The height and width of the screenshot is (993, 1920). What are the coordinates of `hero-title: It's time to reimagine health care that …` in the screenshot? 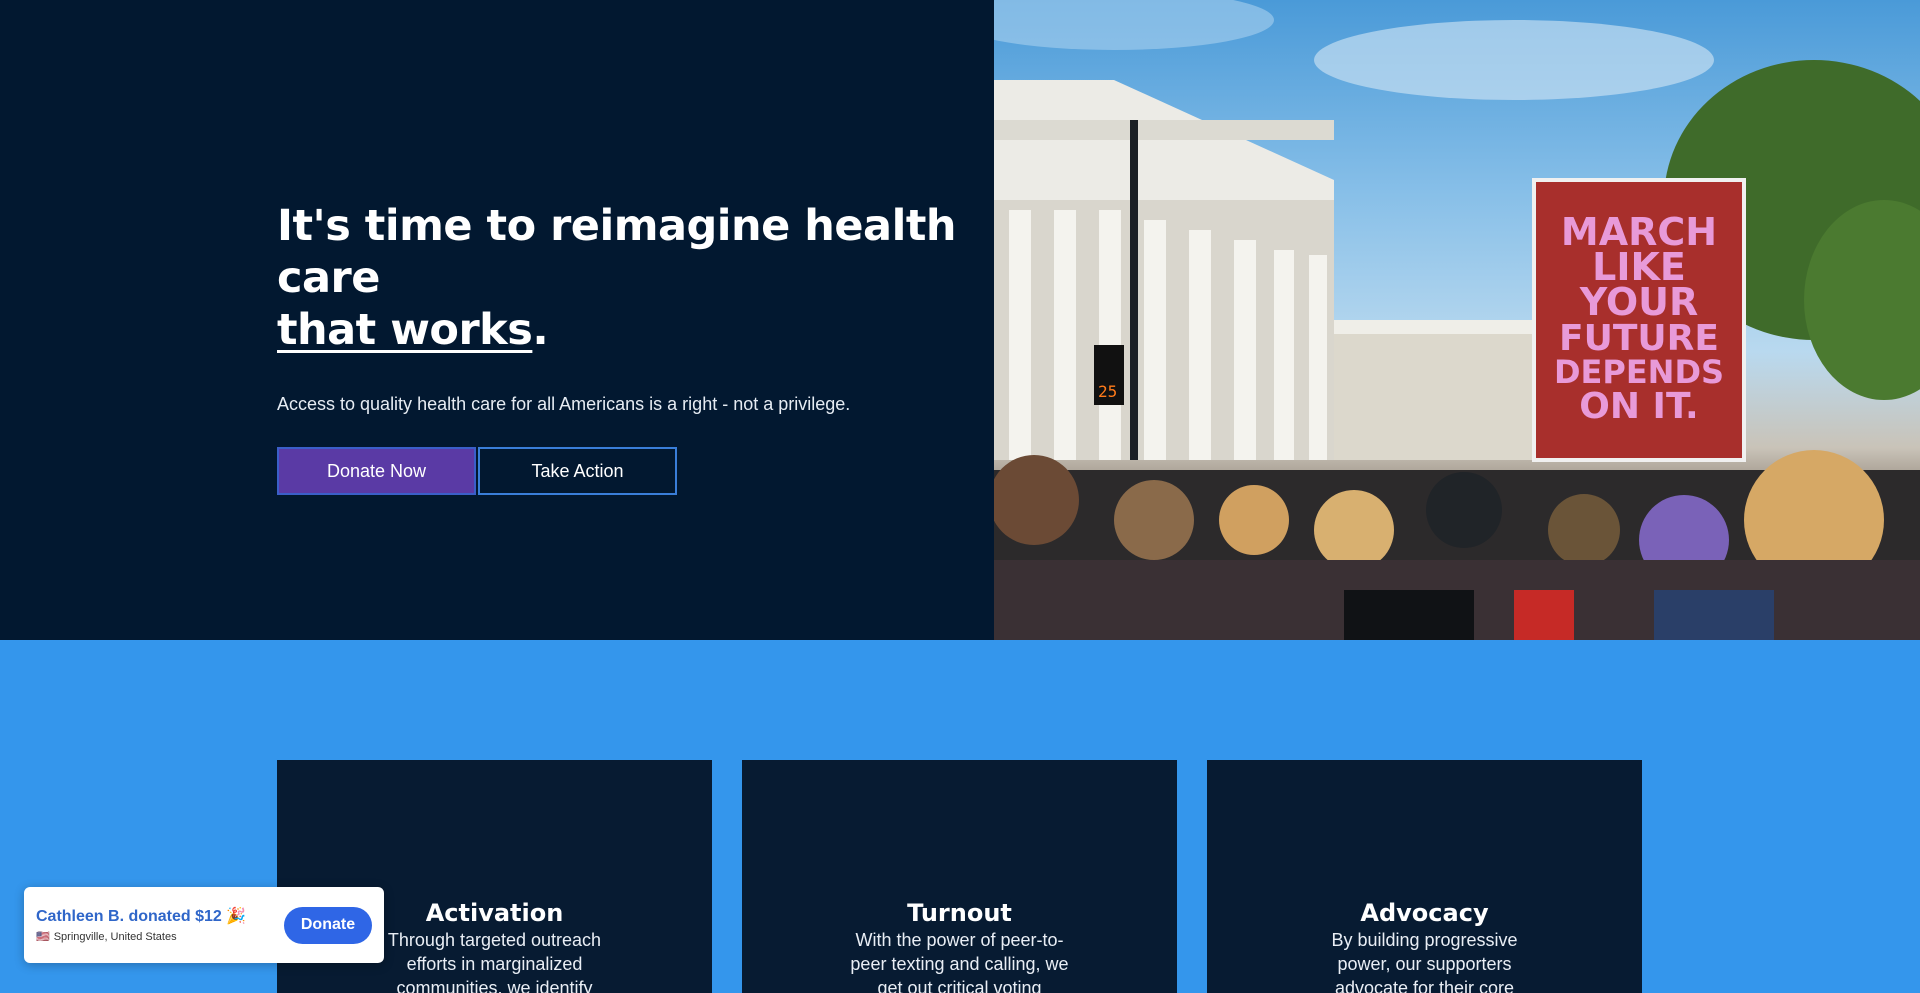 It's located at (637, 278).